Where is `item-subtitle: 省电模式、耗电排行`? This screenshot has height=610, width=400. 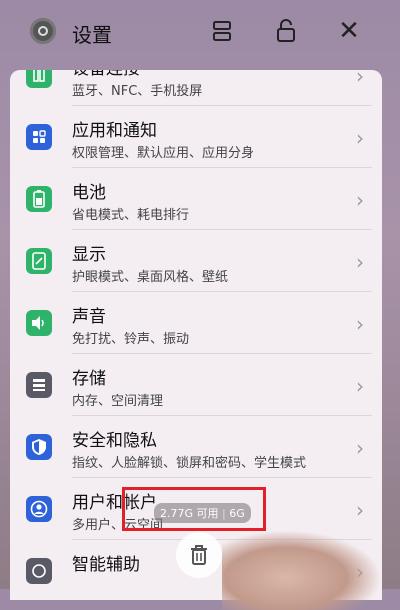 item-subtitle: 省电模式、耗电排行 is located at coordinates (131, 215).